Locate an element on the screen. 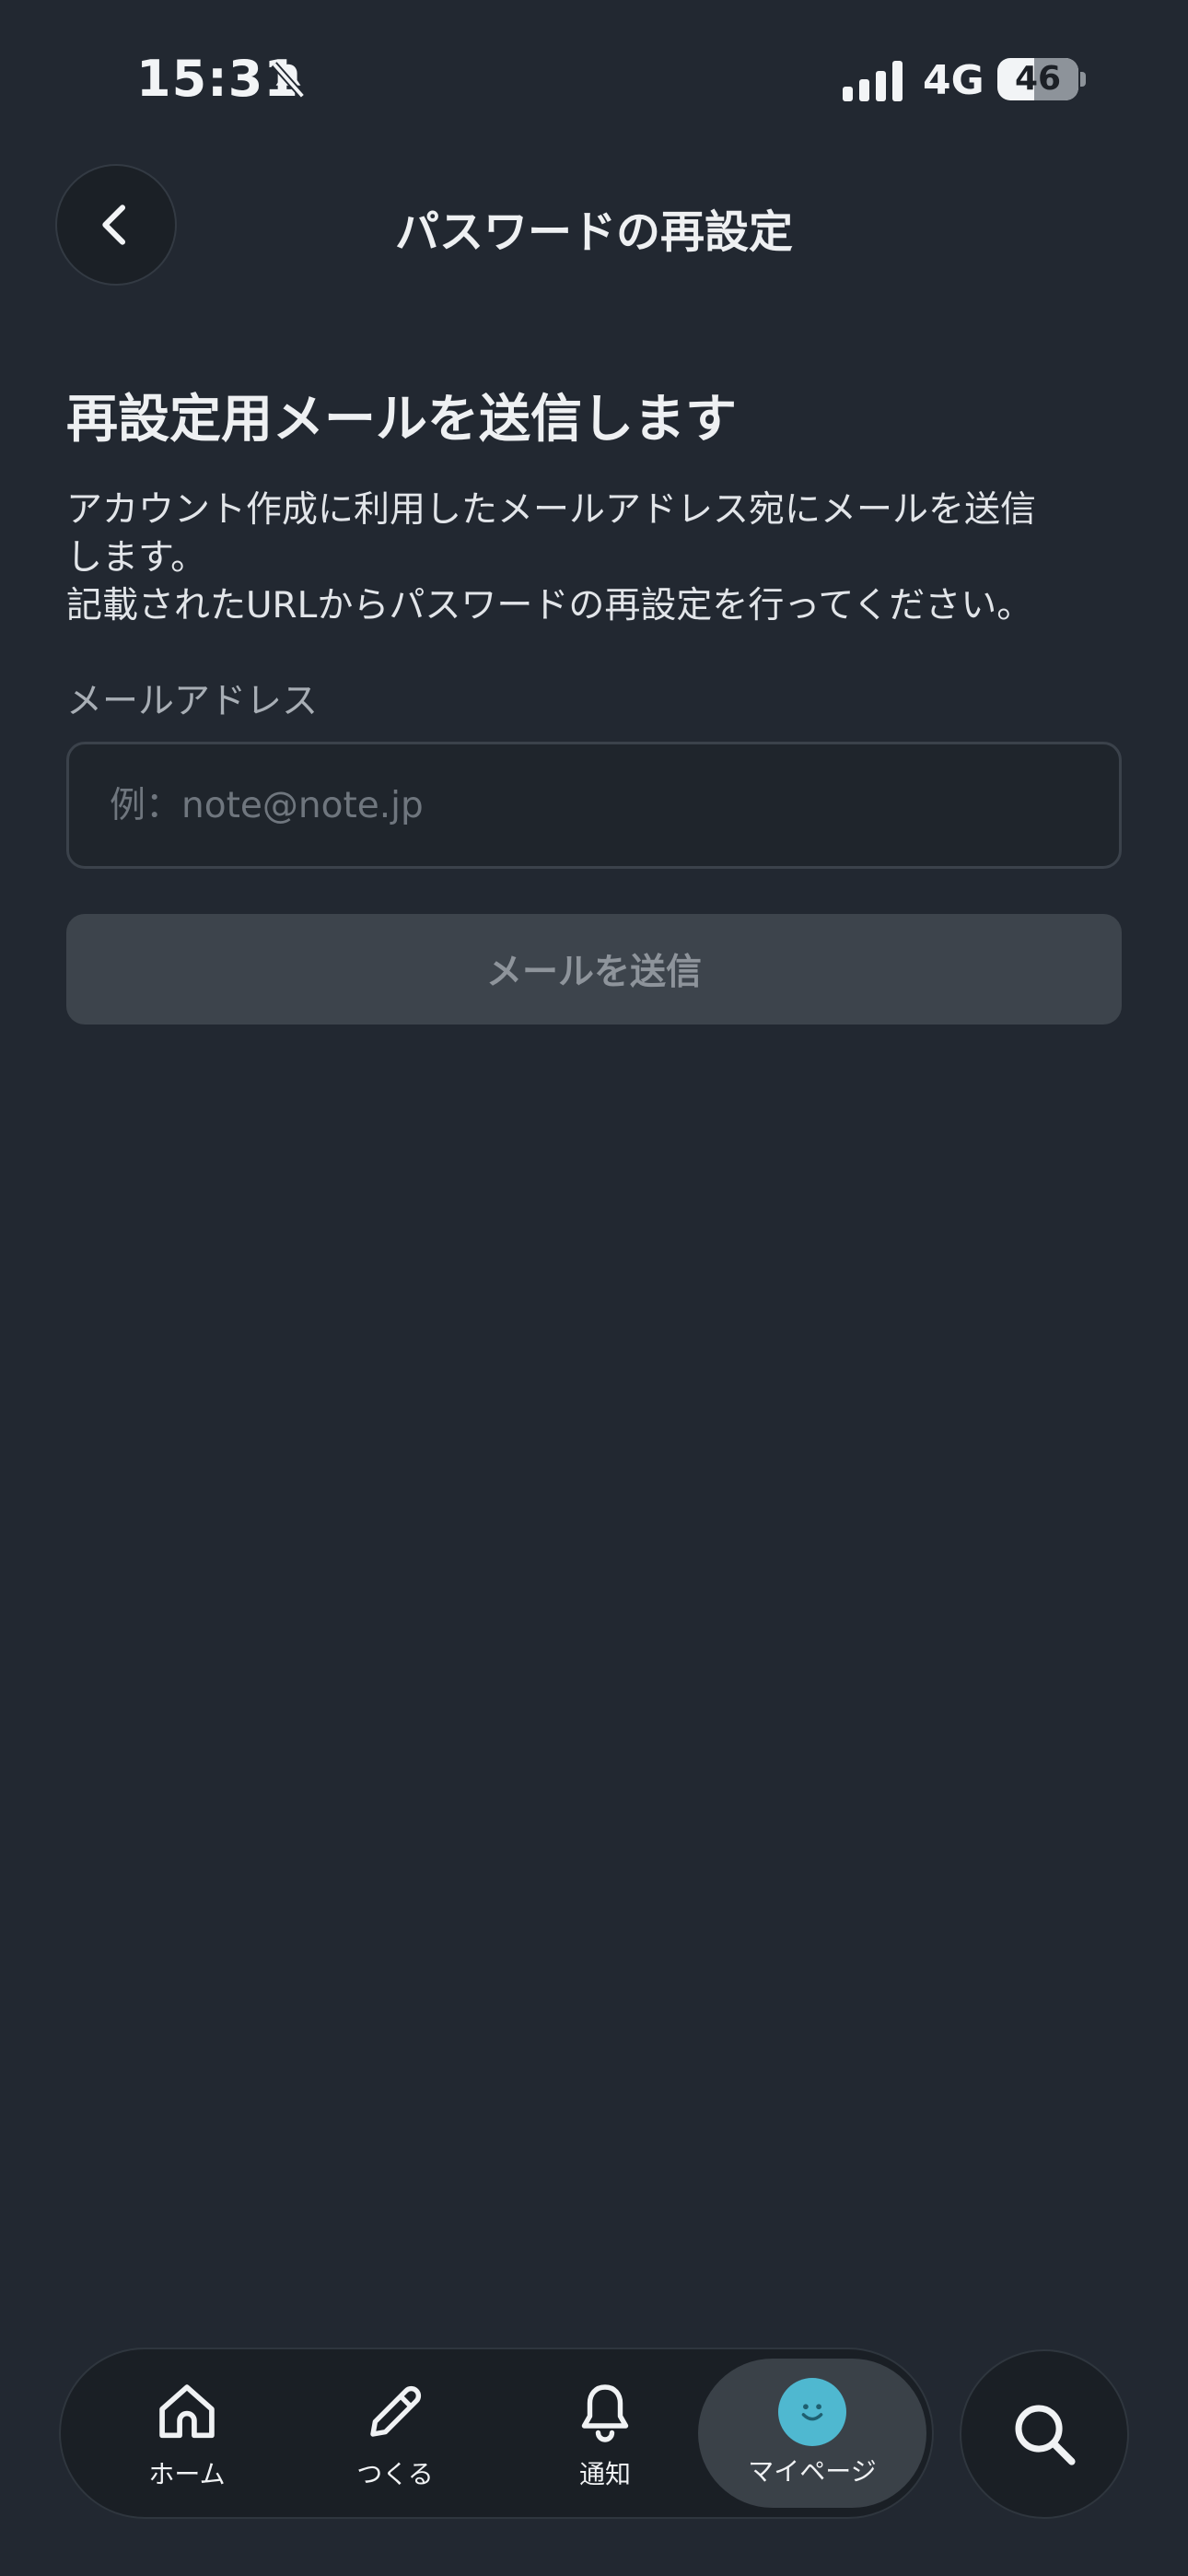 This screenshot has height=2576, width=1188. battery-icon: 46 is located at coordinates (1037, 79).